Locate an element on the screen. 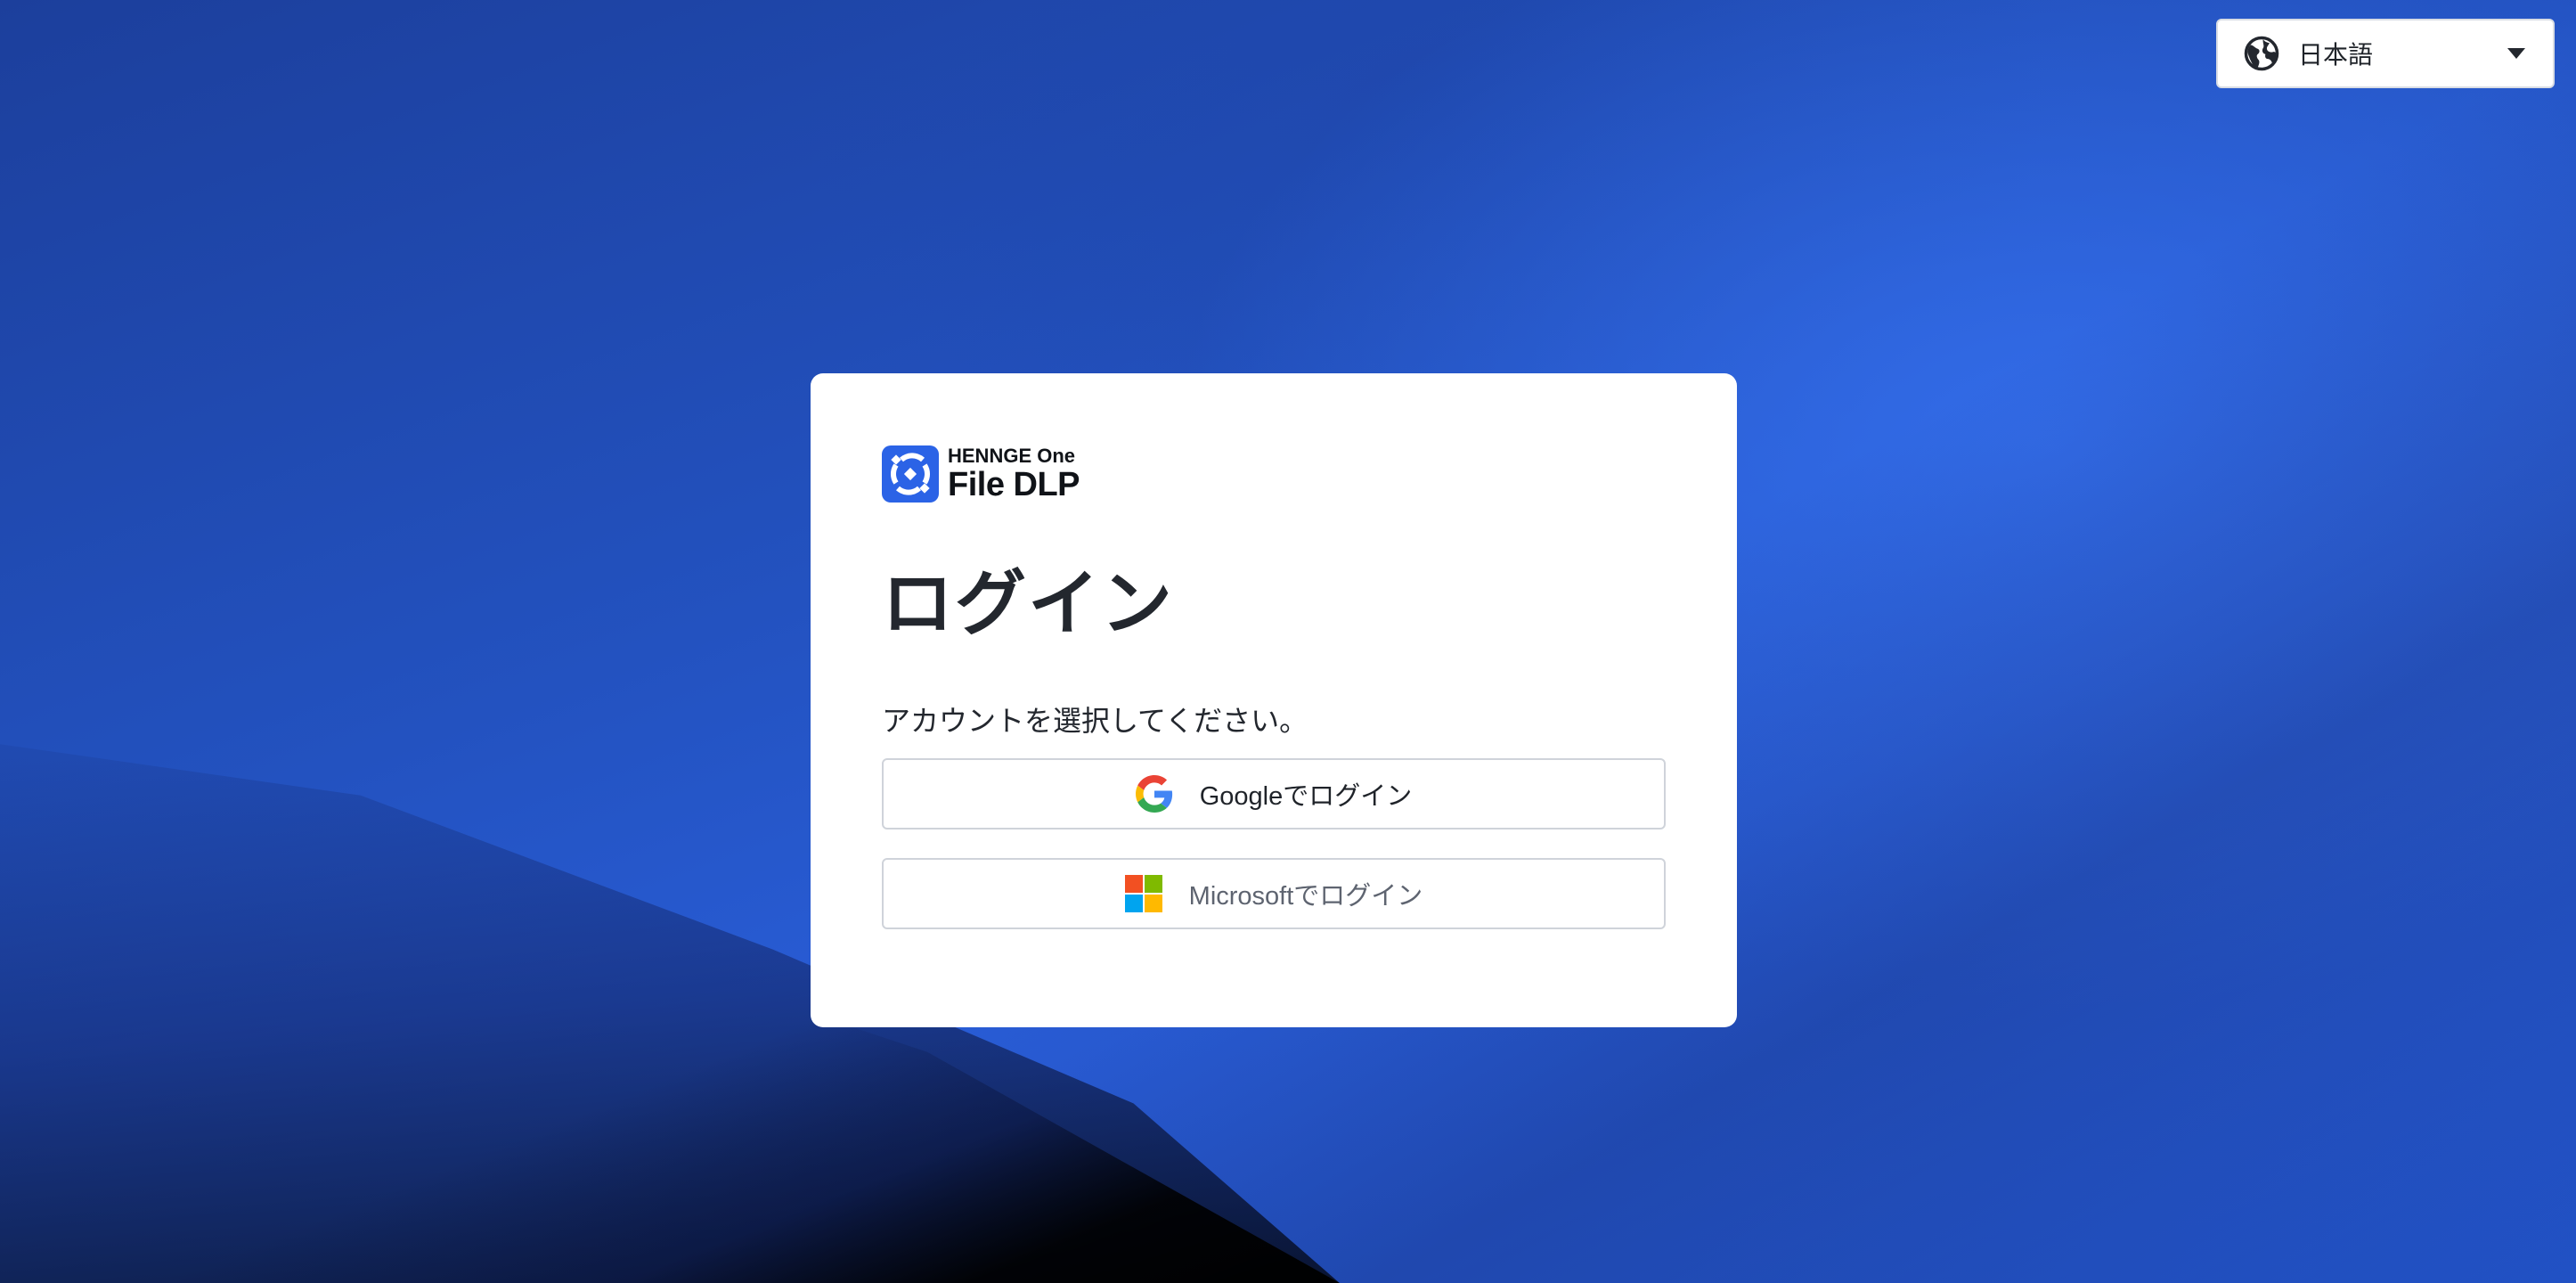  henngeone-logo-icon is located at coordinates (911, 474).